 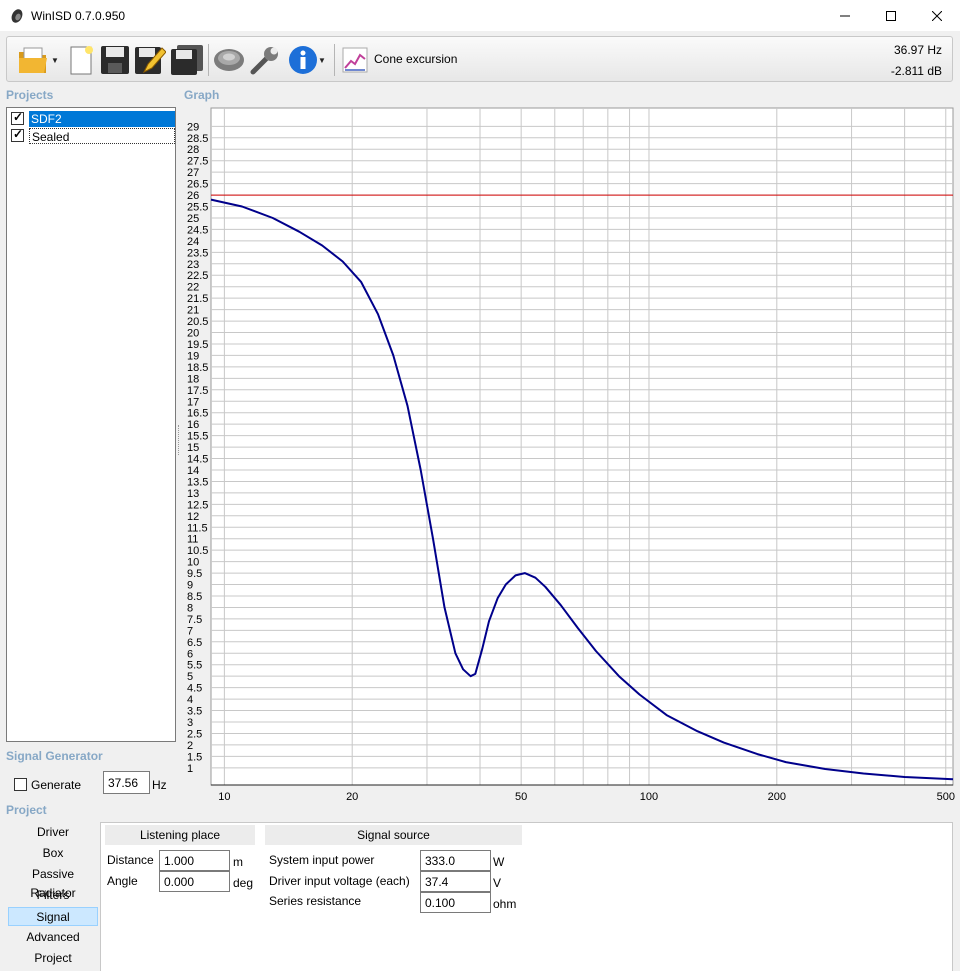 I want to click on project-name: Sealed, so click(x=102, y=136).